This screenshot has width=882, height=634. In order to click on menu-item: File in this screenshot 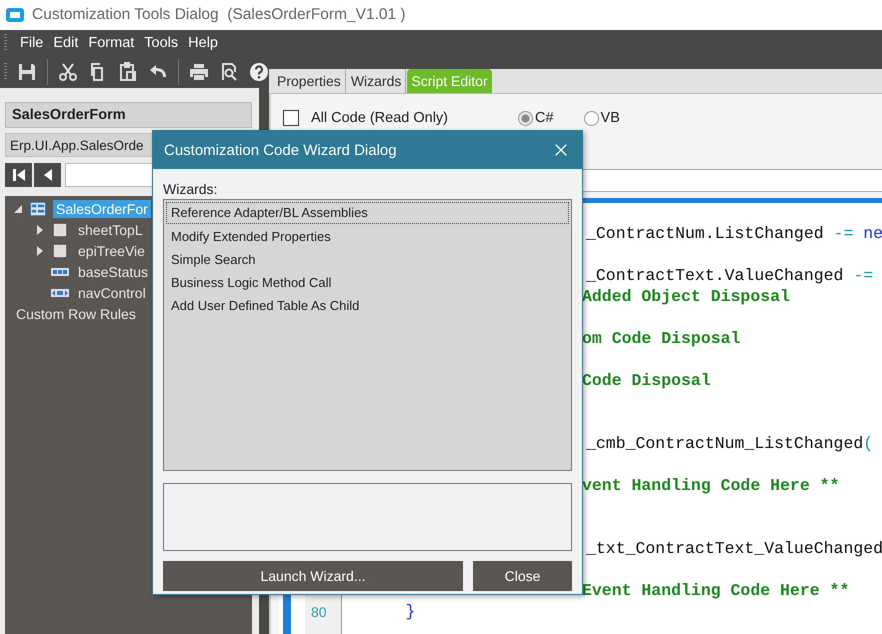, I will do `click(31, 42)`.